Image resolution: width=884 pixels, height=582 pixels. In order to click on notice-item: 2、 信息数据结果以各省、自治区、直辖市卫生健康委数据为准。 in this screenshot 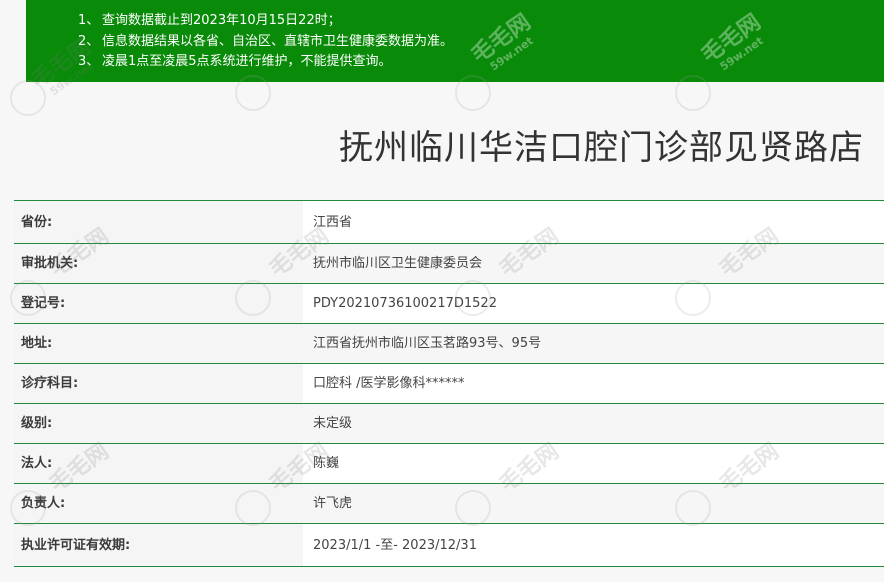, I will do `click(481, 42)`.